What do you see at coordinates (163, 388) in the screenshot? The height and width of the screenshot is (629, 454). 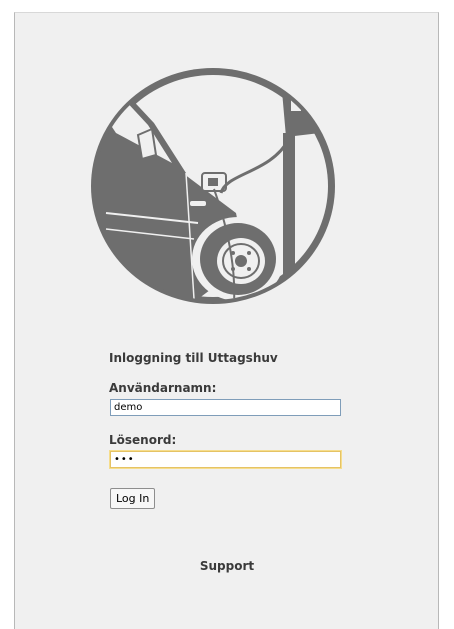 I see `username-label: Användarnamn:` at bounding box center [163, 388].